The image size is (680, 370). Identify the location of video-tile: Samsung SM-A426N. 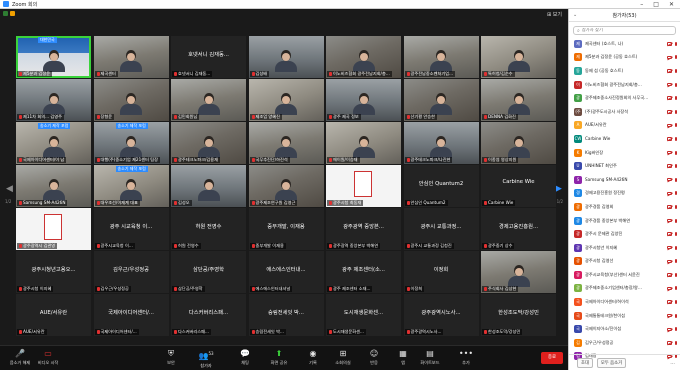
(53, 186).